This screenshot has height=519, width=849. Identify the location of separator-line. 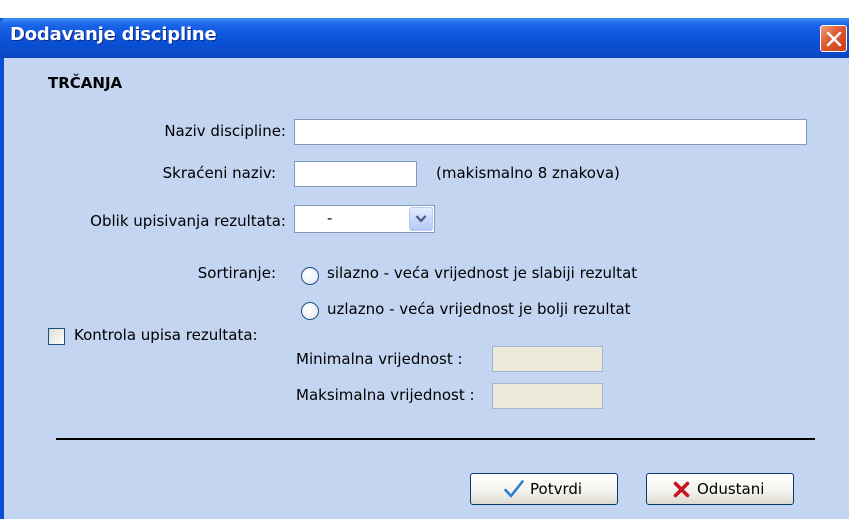
(435, 439).